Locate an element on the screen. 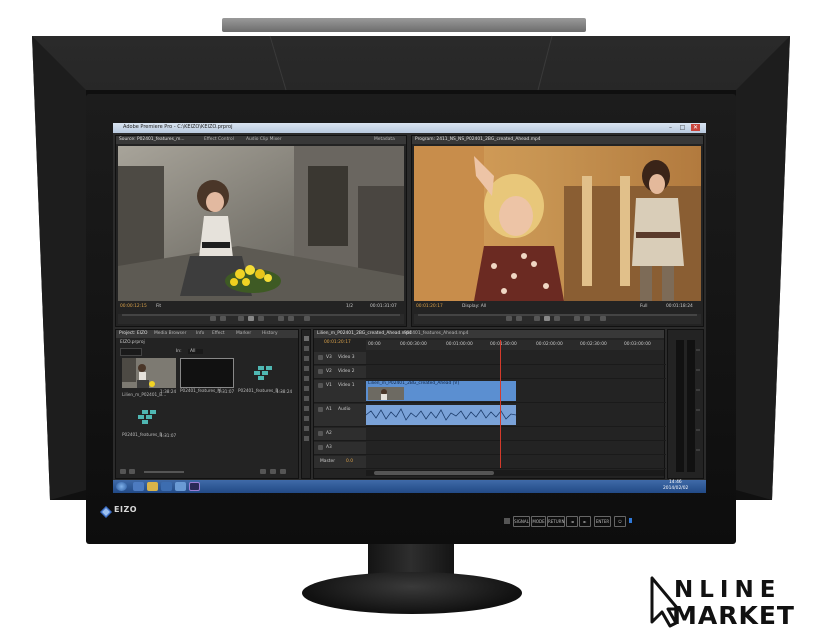 The height and width of the screenshot is (640, 824). track-a1: A1 Audio is located at coordinates (490, 415).